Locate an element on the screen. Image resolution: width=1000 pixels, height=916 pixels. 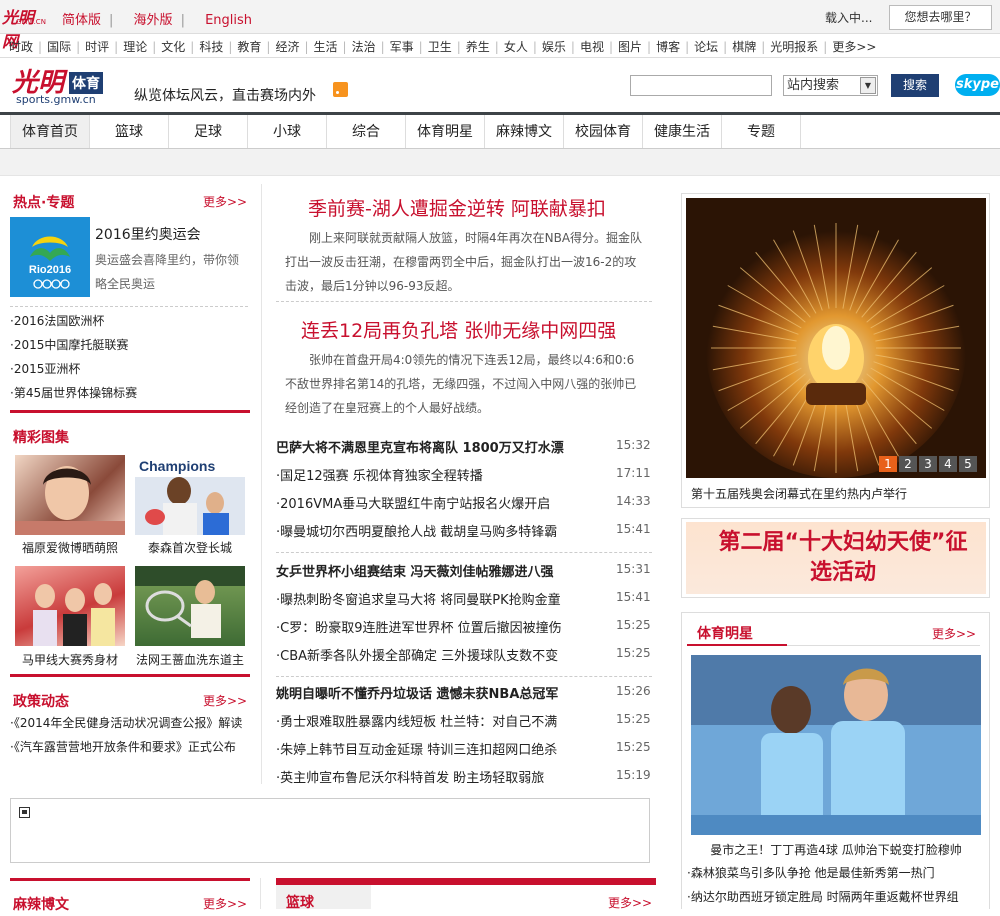
main-nav-tab: 体育明星 is located at coordinates (445, 131).